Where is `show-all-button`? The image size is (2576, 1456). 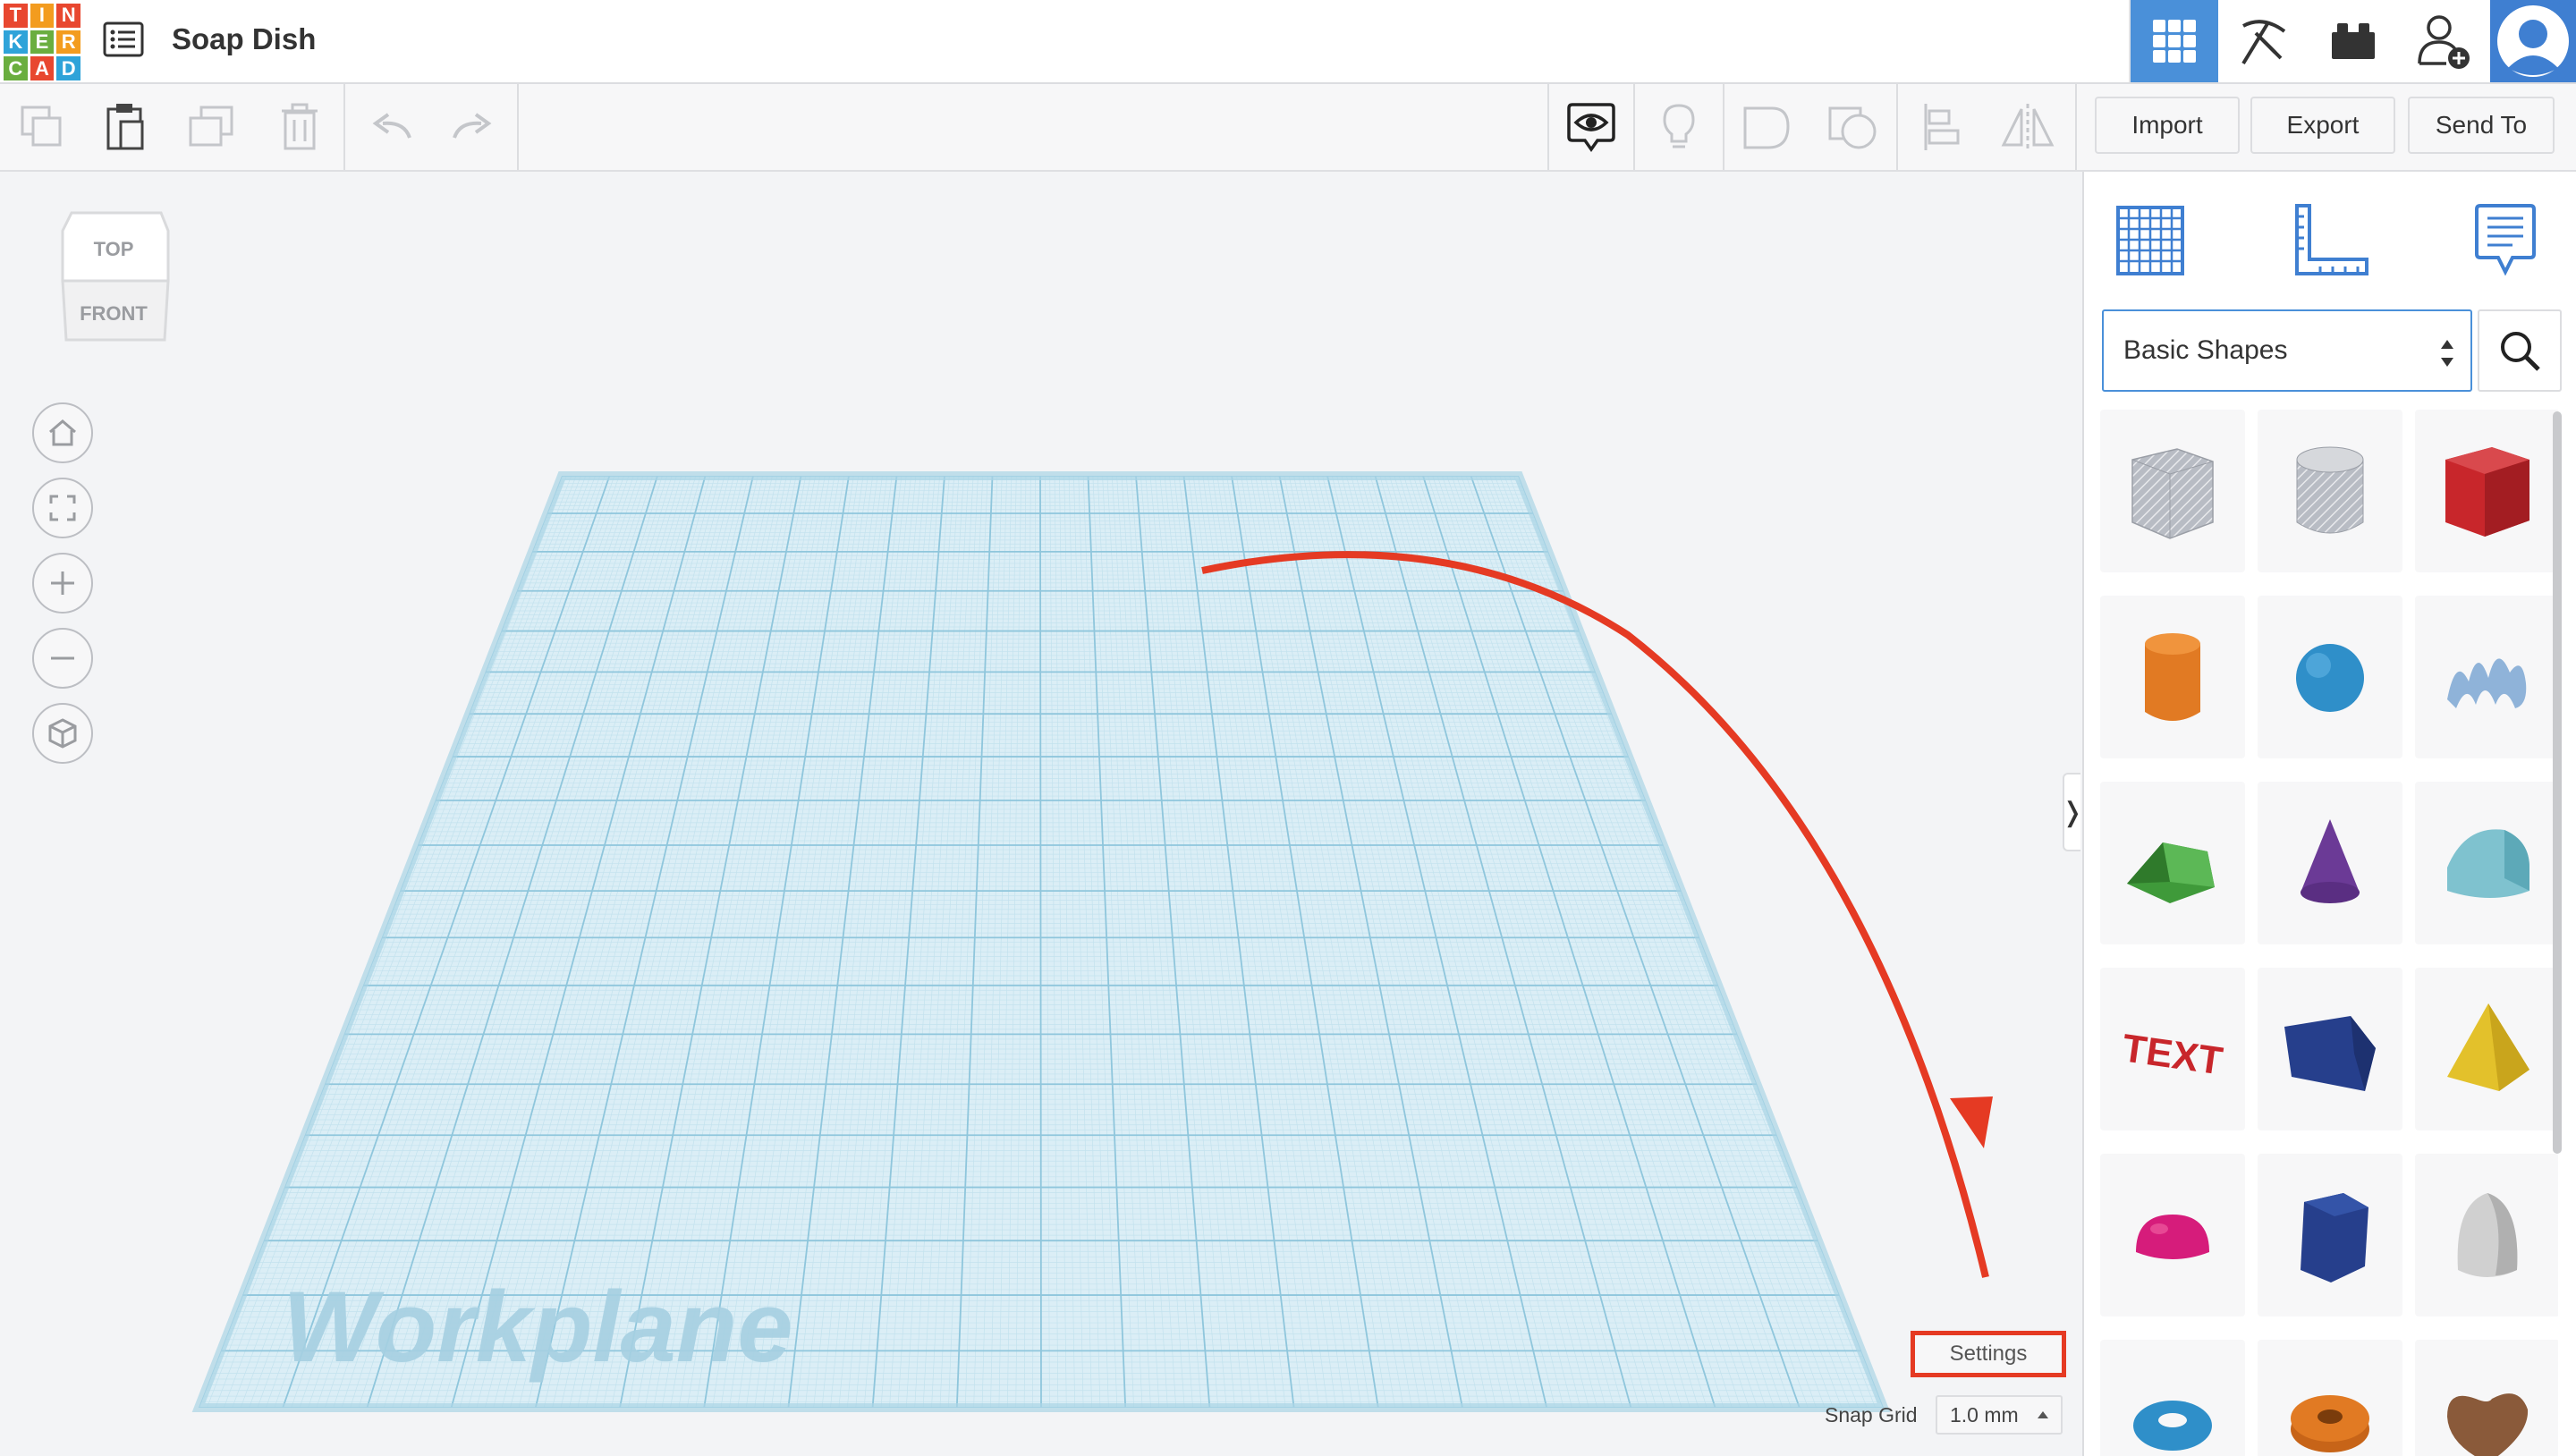
show-all-button is located at coordinates (1591, 127).